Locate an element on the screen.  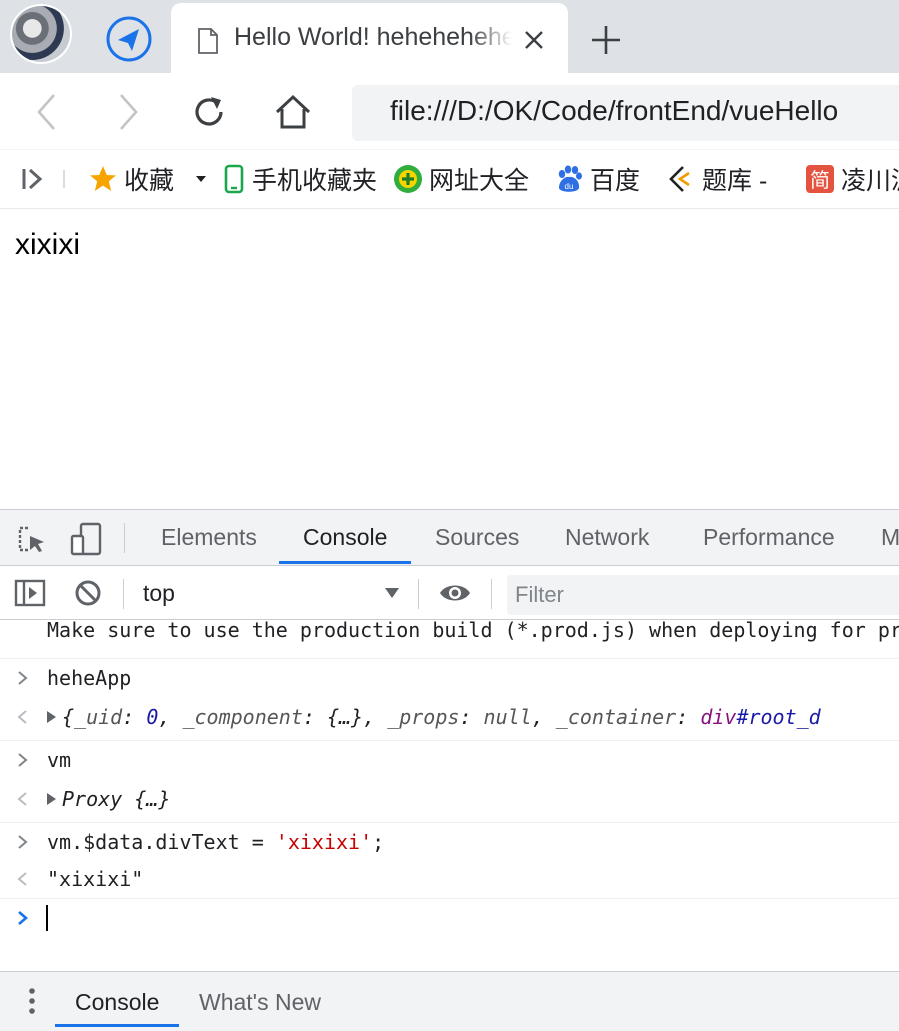
console-input-row: heheApp is located at coordinates (449, 678).